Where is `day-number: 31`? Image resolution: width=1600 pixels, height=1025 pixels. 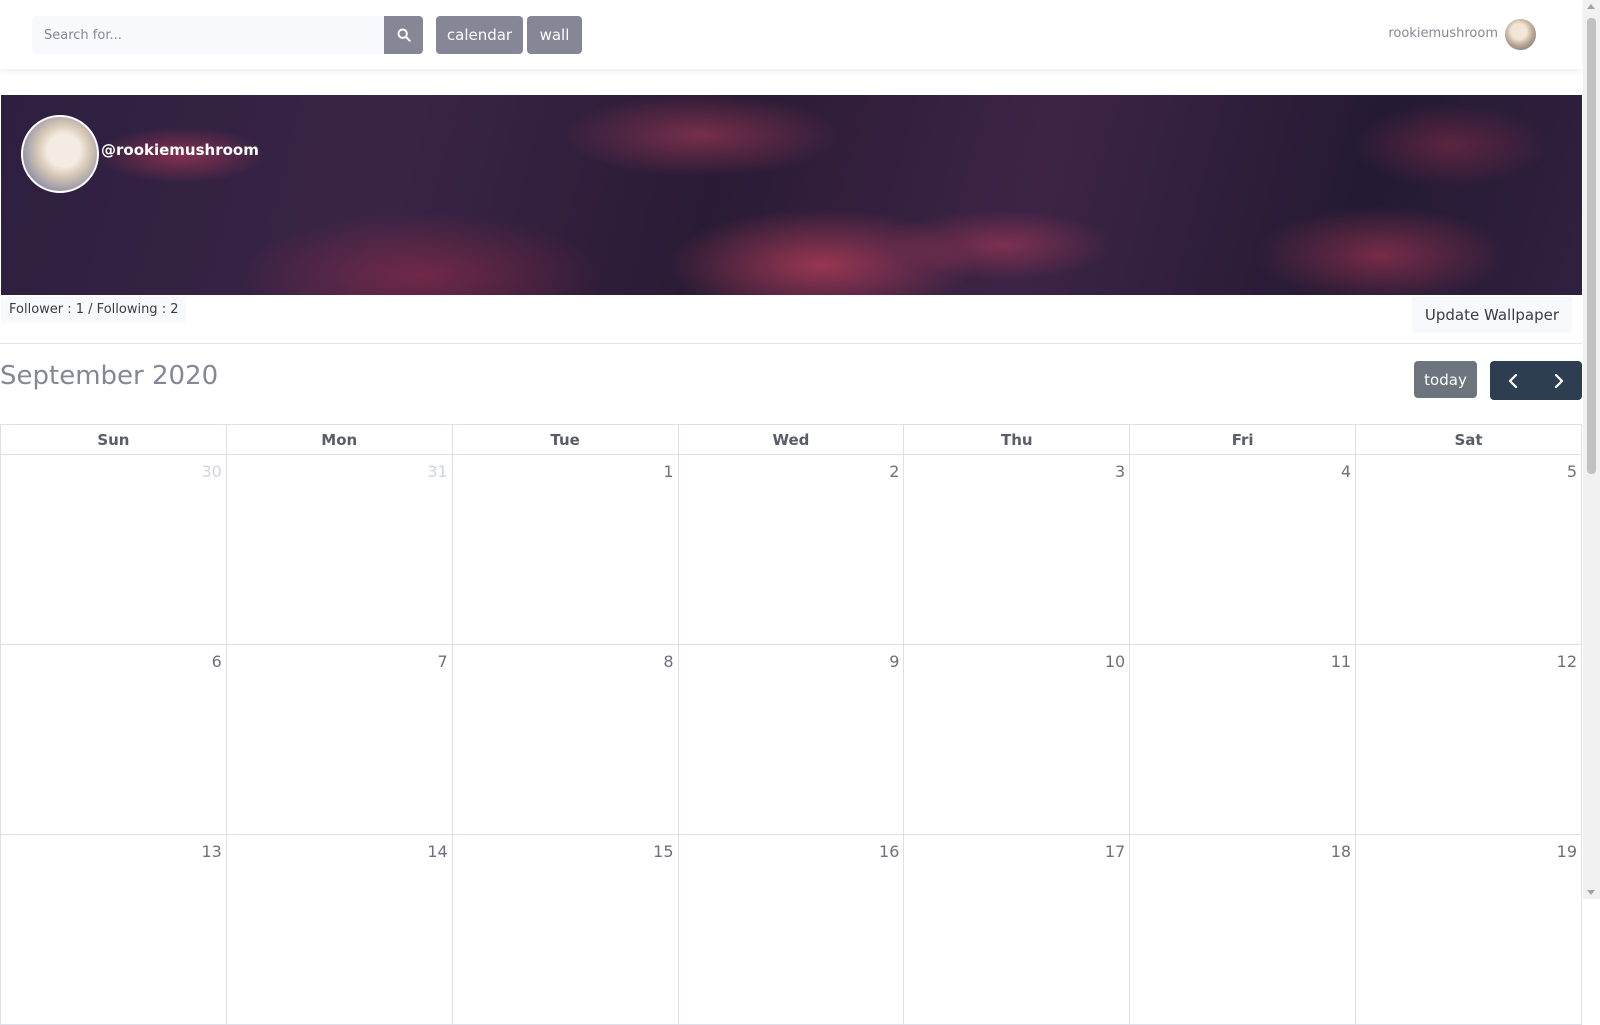 day-number: 31 is located at coordinates (439, 468).